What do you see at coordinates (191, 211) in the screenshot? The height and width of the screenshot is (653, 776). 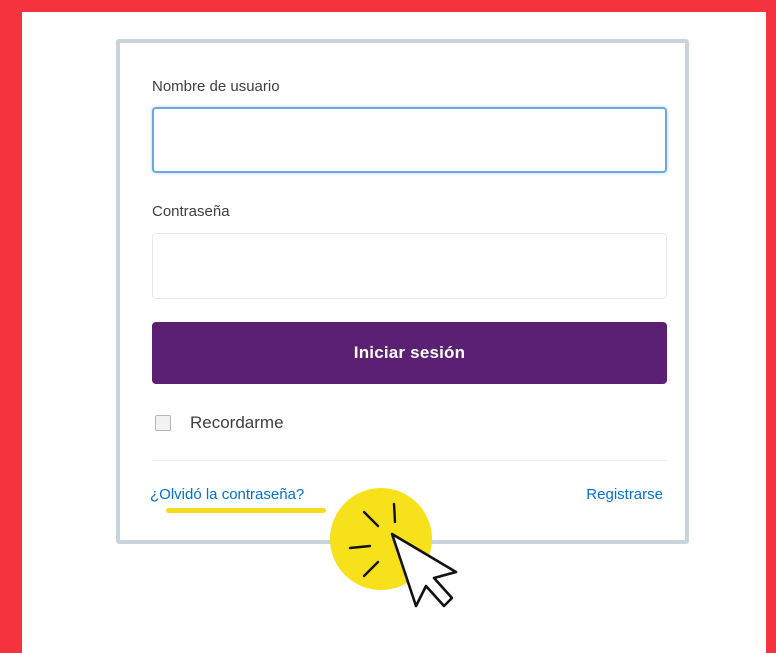 I see `password-label: Contraseña` at bounding box center [191, 211].